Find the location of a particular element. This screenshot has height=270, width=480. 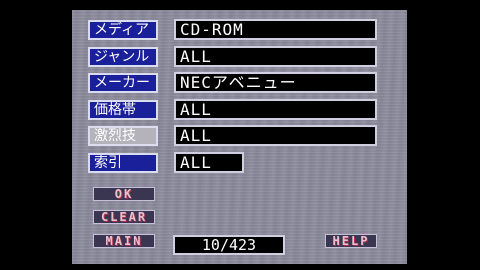

value-price-range: ALL is located at coordinates (275, 109).